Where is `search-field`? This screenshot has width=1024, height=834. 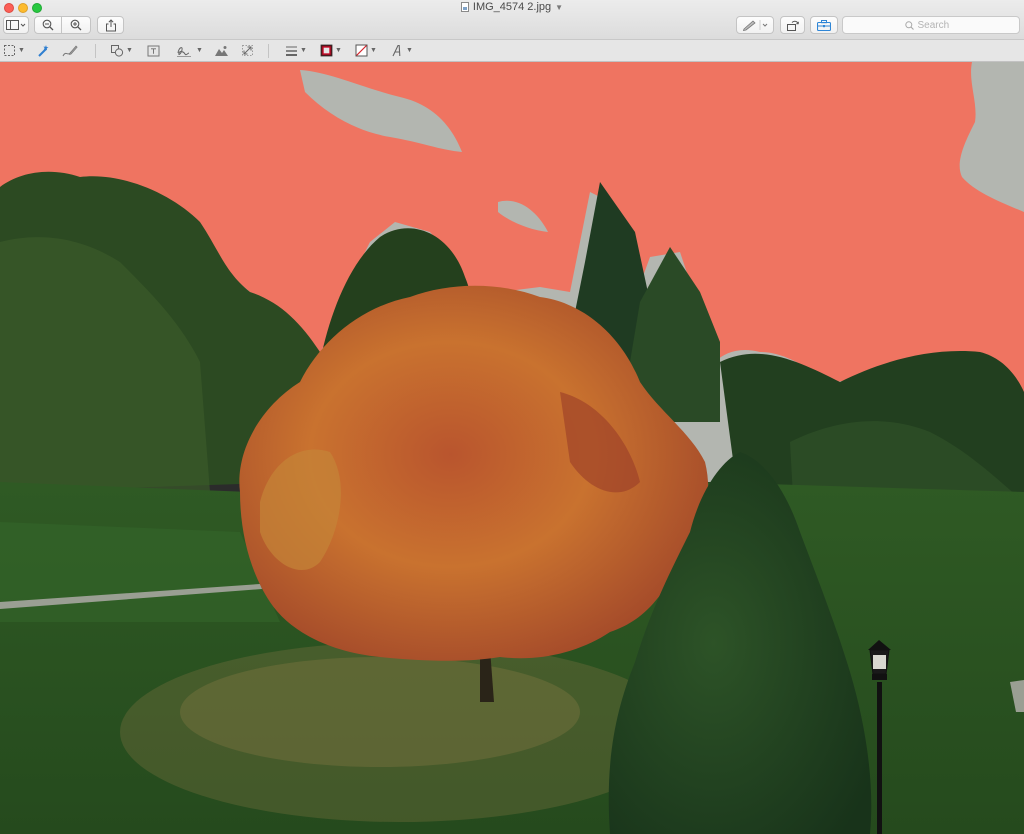 search-field is located at coordinates (931, 25).